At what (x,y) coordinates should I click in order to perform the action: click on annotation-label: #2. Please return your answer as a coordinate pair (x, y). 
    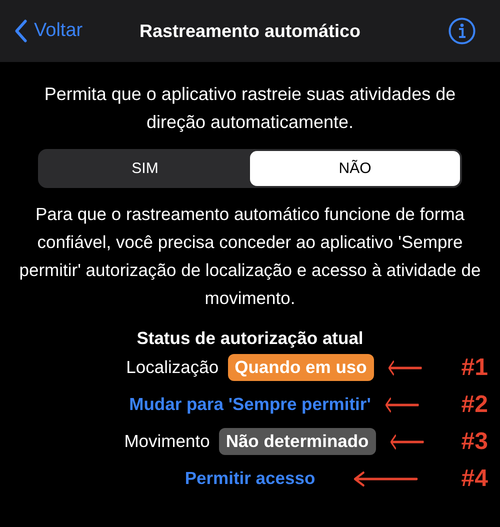
    Looking at the image, I should click on (474, 404).